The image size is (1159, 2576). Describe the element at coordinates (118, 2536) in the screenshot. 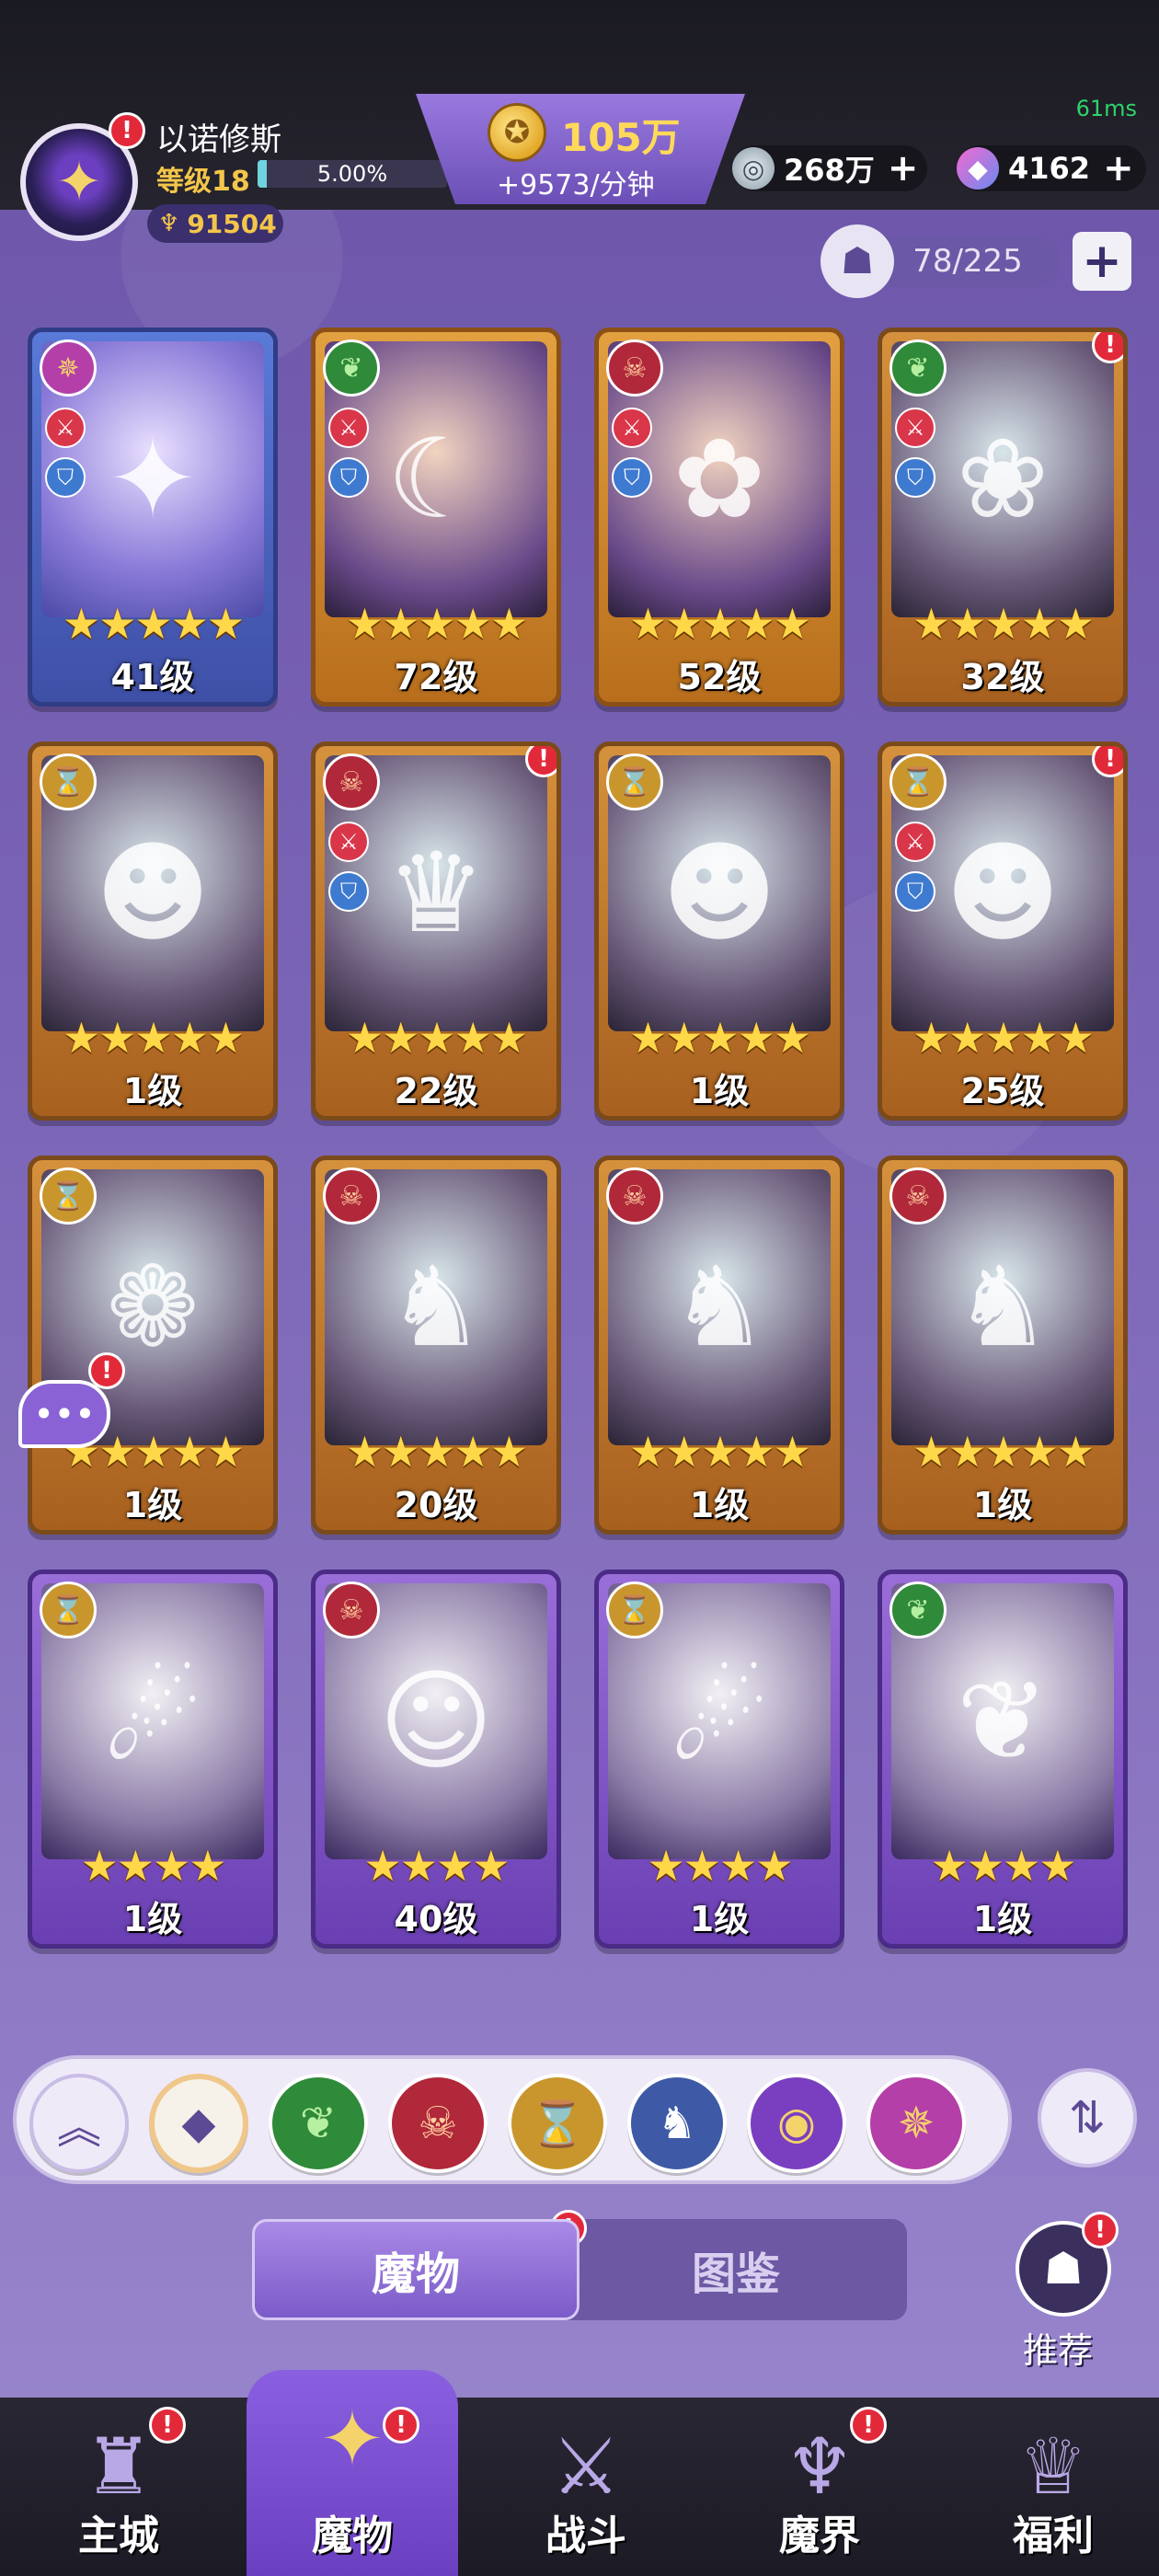

I see `nav-label: 主城` at that location.